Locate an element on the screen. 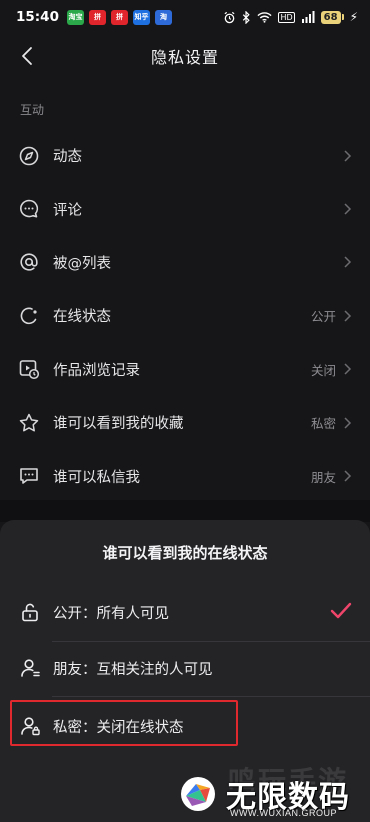 Image resolution: width=370 pixels, height=822 pixels. alarm-icon is located at coordinates (229, 17).